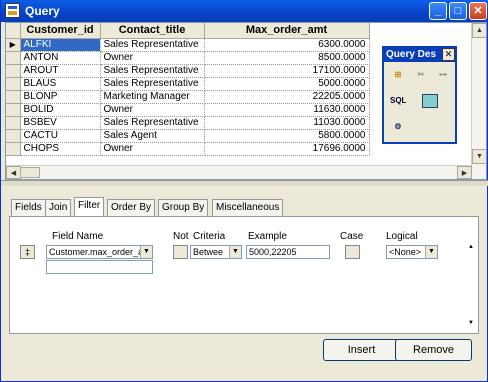  Describe the element at coordinates (60, 71) in the screenshot. I see `cell-customer-id: AROUT` at that location.